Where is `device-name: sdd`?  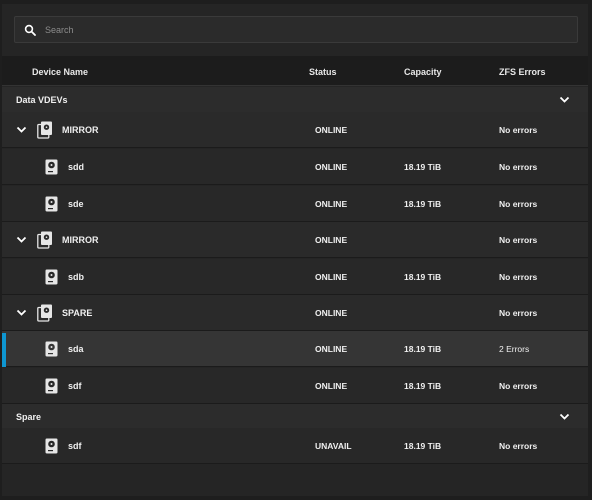 device-name: sdd is located at coordinates (76, 166).